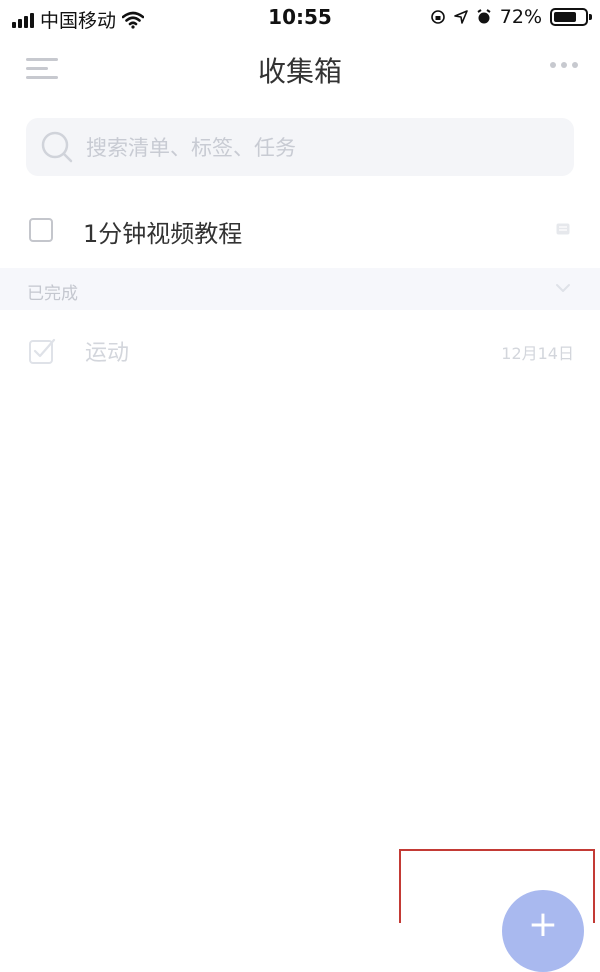 The height and width of the screenshot is (972, 600). Describe the element at coordinates (300, 147) in the screenshot. I see `search-input: 搜索清单、标签、任务` at that location.